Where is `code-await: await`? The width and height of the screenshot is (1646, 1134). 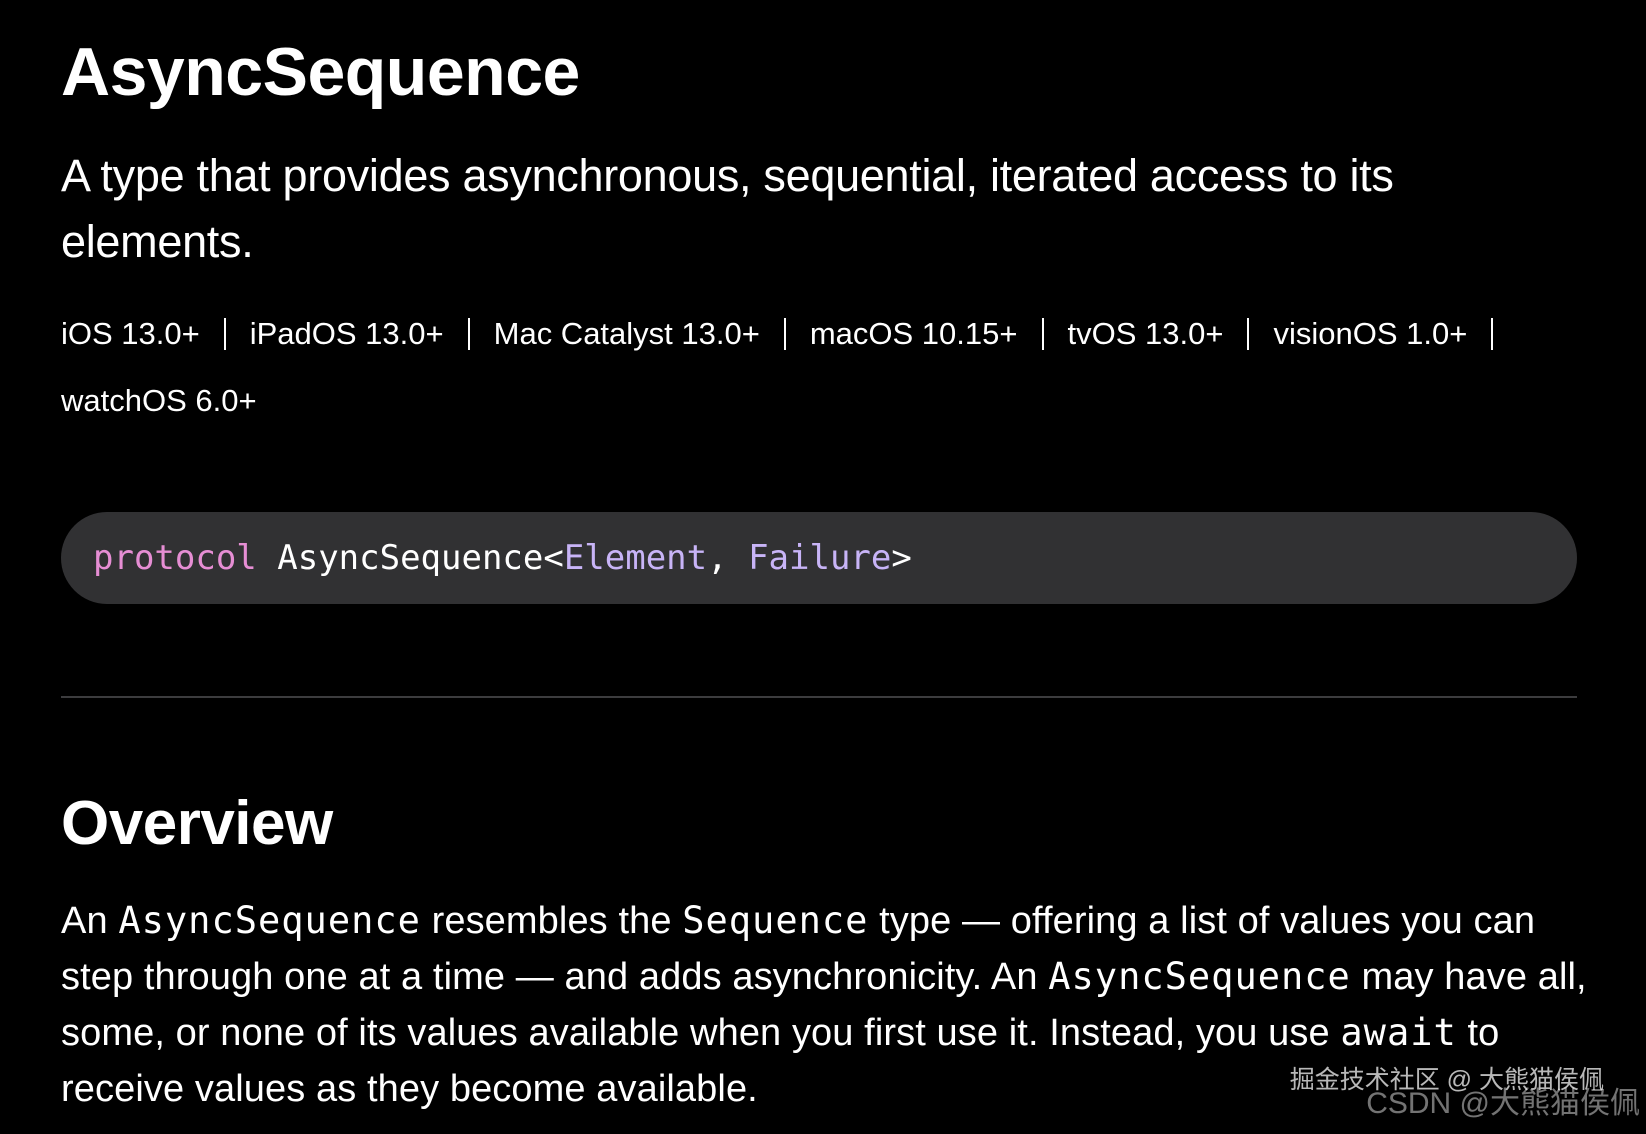 code-await: await is located at coordinates (1398, 1032).